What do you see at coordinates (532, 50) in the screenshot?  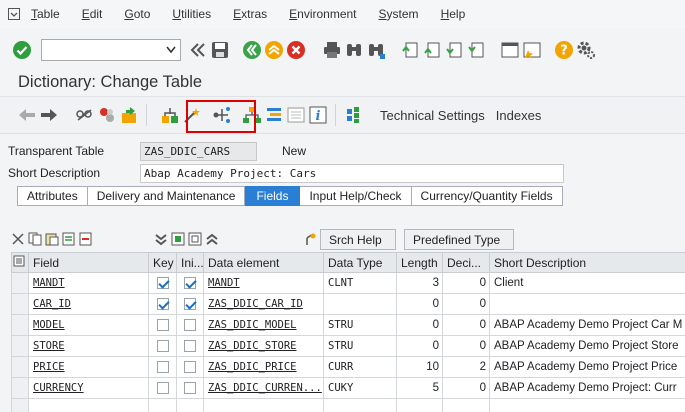 I see `shortcut-icon` at bounding box center [532, 50].